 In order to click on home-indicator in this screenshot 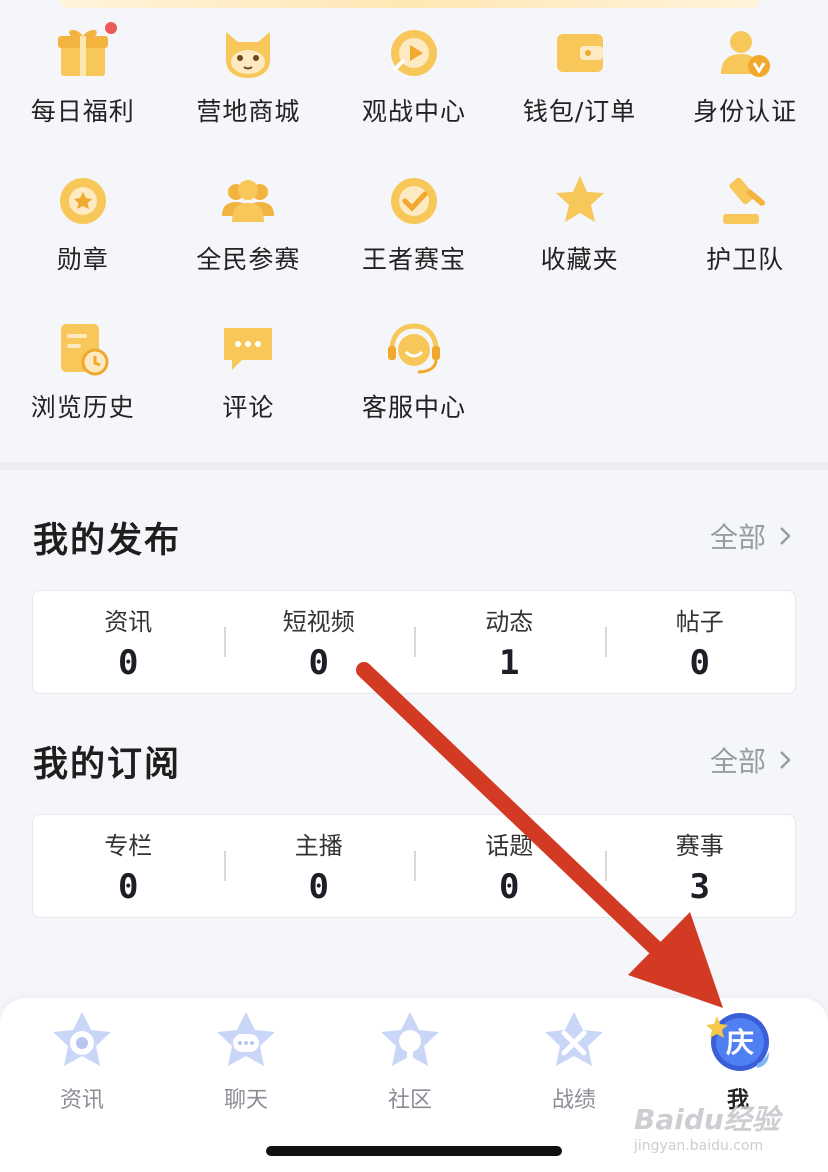, I will do `click(414, 1151)`.